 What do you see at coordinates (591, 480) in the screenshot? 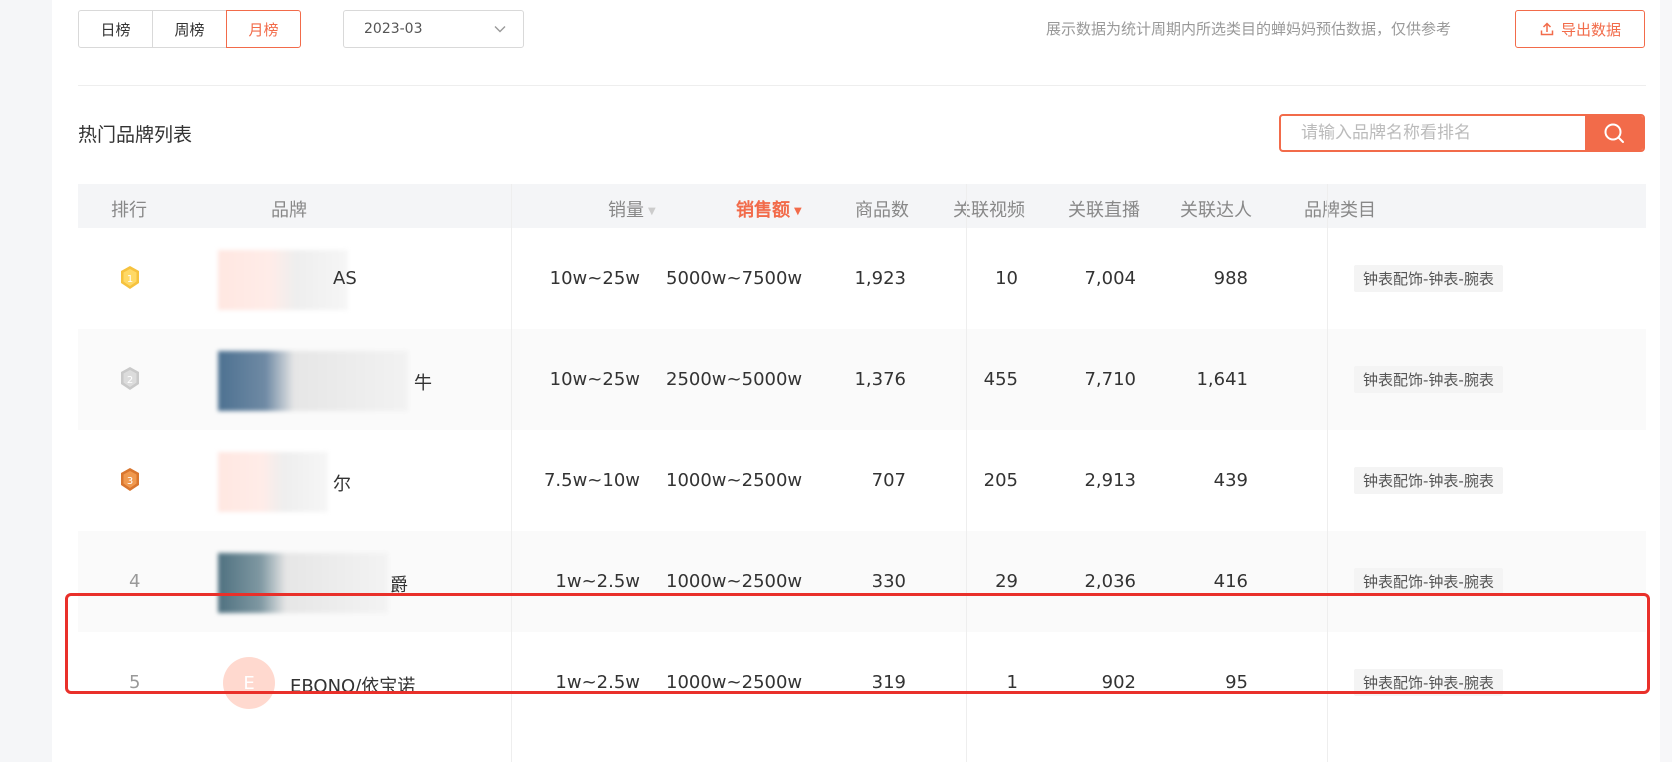
I see `sales-cell: 7.5w~10w` at bounding box center [591, 480].